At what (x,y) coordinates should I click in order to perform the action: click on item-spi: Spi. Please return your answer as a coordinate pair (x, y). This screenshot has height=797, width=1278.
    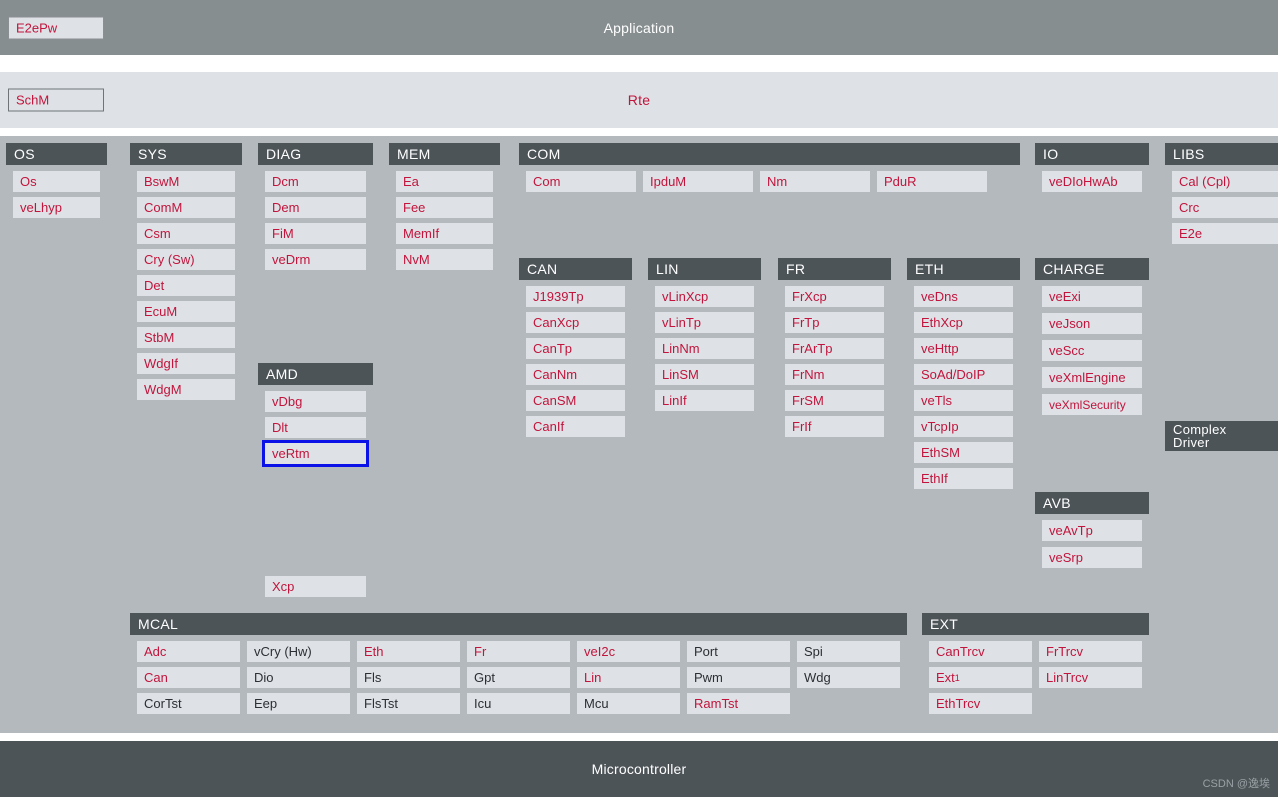
    Looking at the image, I should click on (848, 651).